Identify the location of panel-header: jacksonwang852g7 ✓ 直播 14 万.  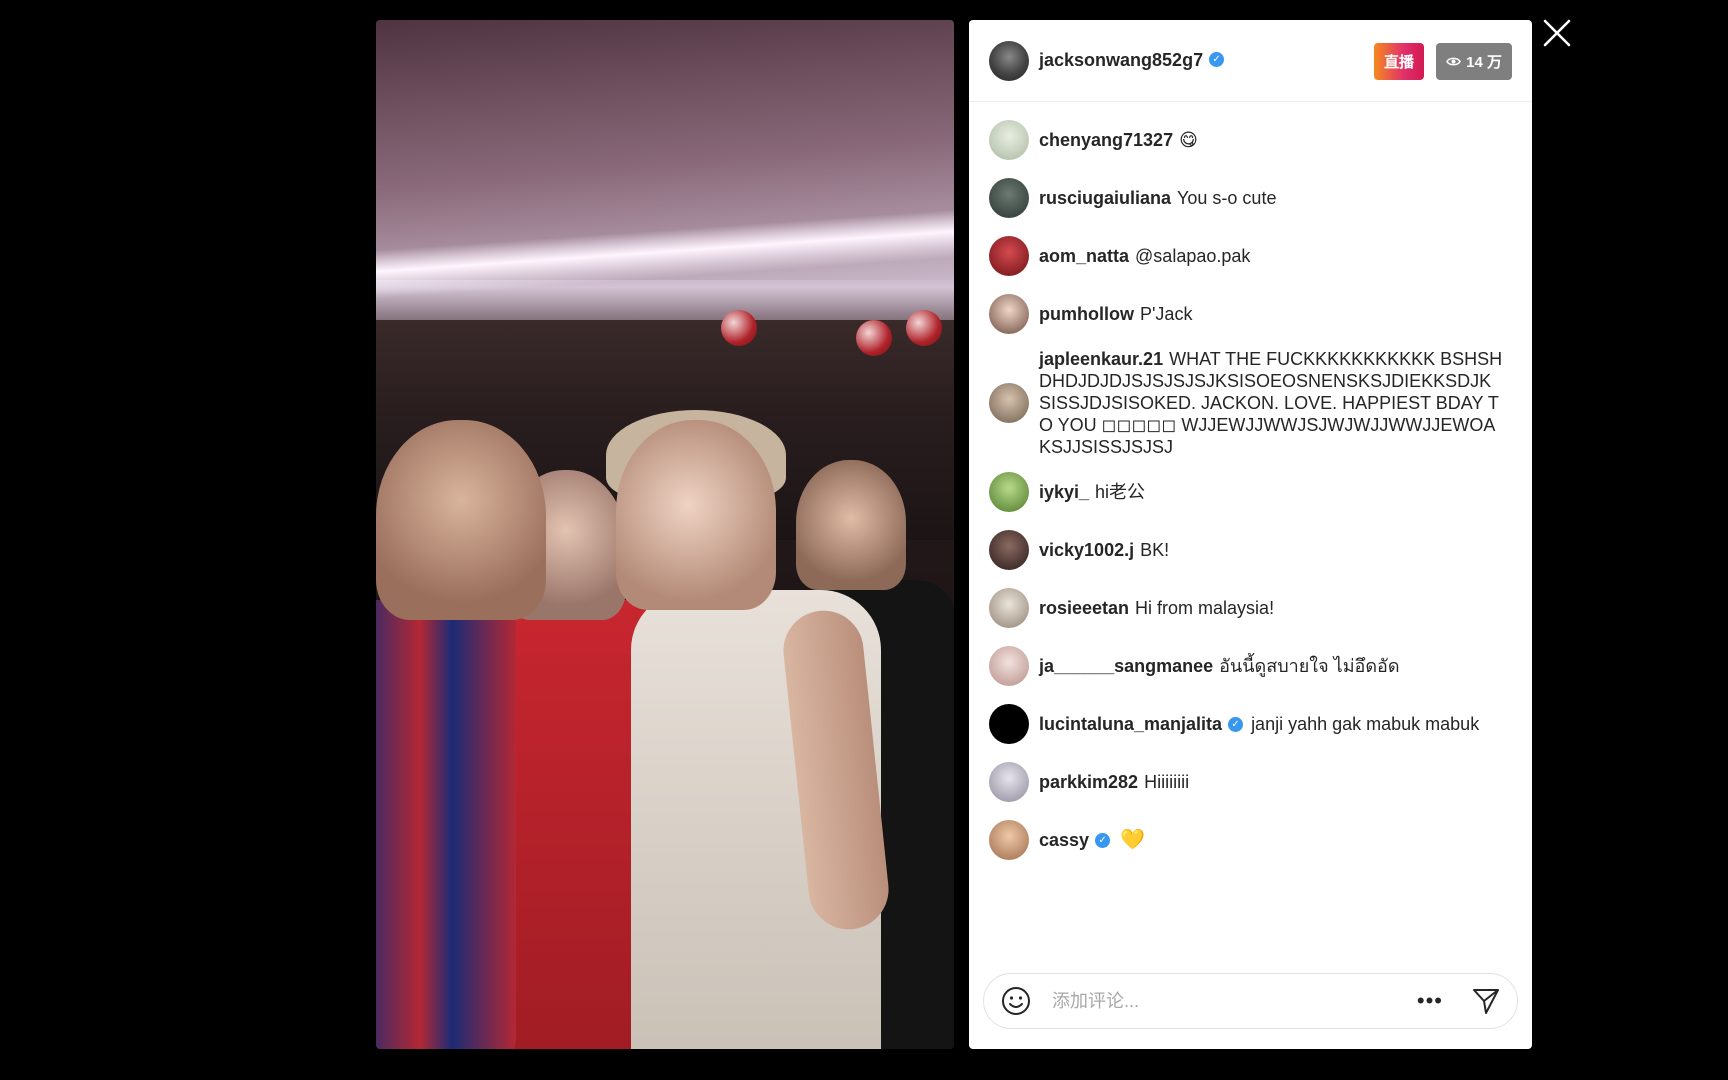
(1250, 61).